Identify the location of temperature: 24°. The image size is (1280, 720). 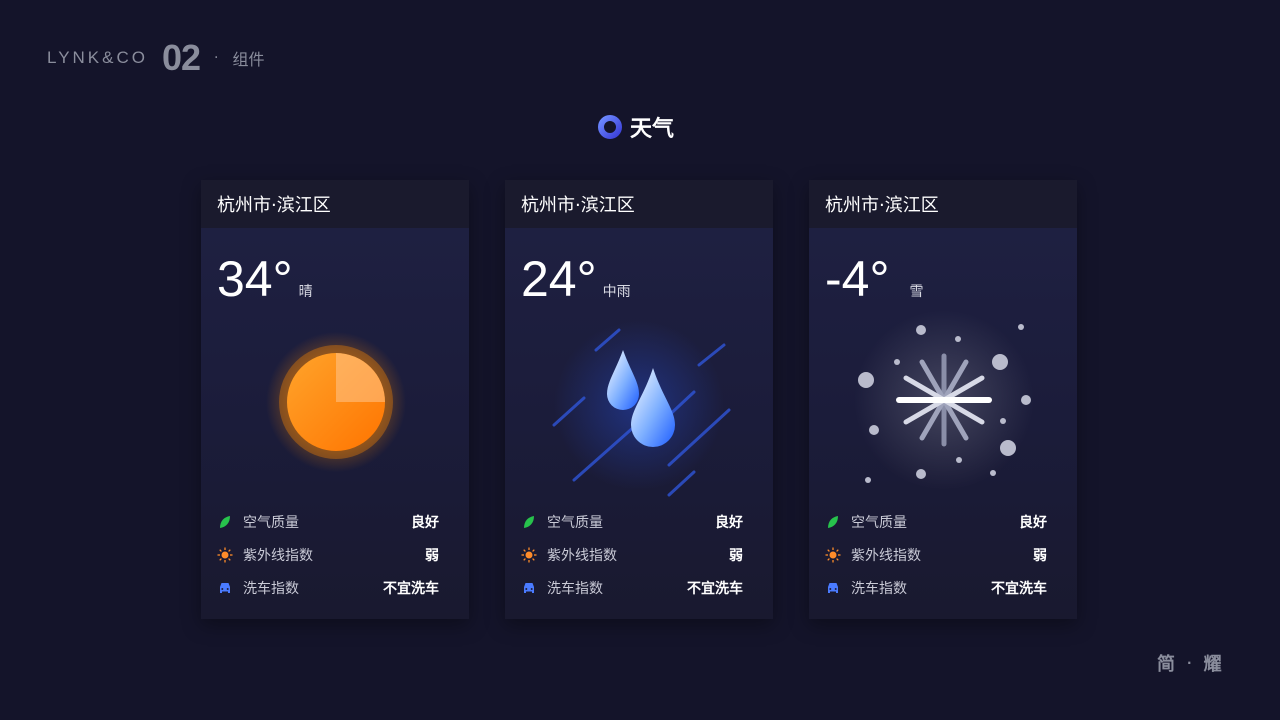
(559, 279).